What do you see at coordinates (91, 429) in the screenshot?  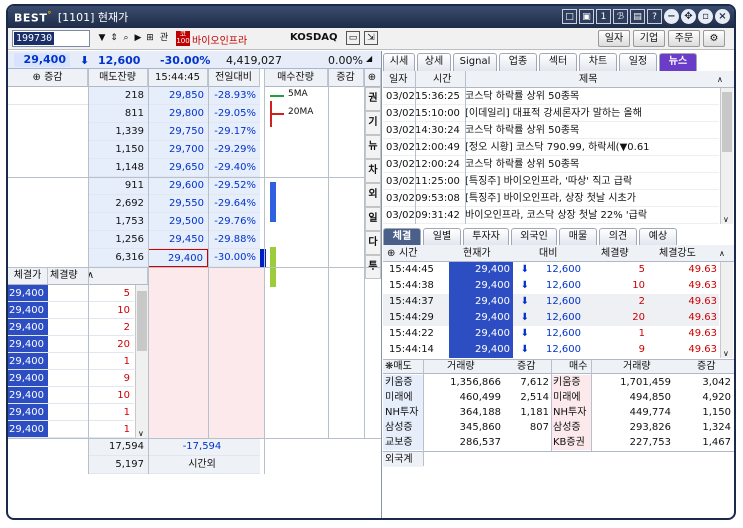 I see `tick-qty: 1` at bounding box center [91, 429].